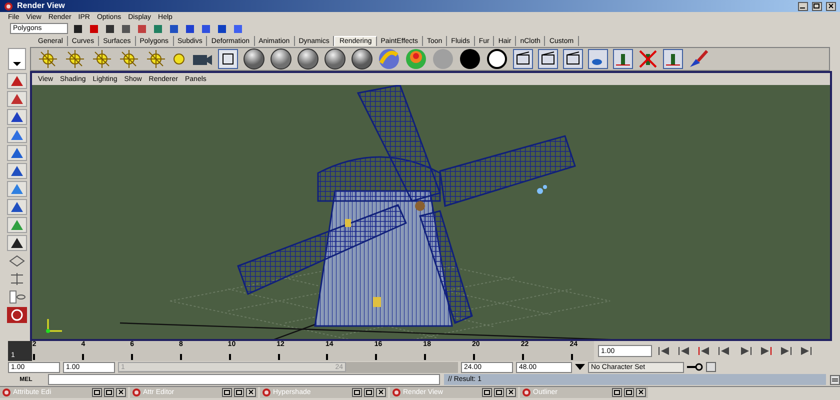 This screenshot has height=400, width=840. Describe the element at coordinates (228, 58) in the screenshot. I see `render-icon` at that location.